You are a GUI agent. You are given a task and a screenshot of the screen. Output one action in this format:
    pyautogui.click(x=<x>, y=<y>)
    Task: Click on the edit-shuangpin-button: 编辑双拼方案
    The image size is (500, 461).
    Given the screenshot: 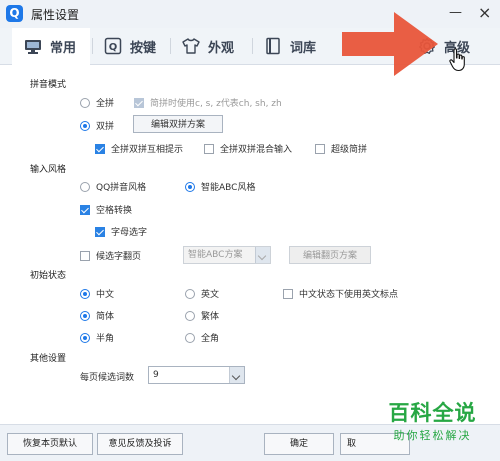 What is the action you would take?
    pyautogui.click(x=178, y=124)
    